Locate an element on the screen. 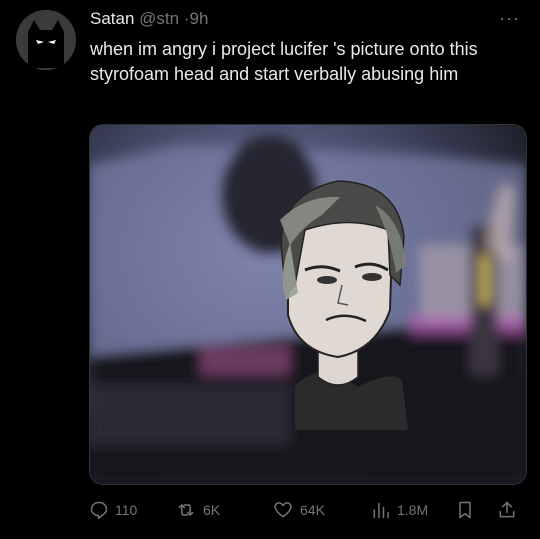  bookmark-icon is located at coordinates (465, 510).